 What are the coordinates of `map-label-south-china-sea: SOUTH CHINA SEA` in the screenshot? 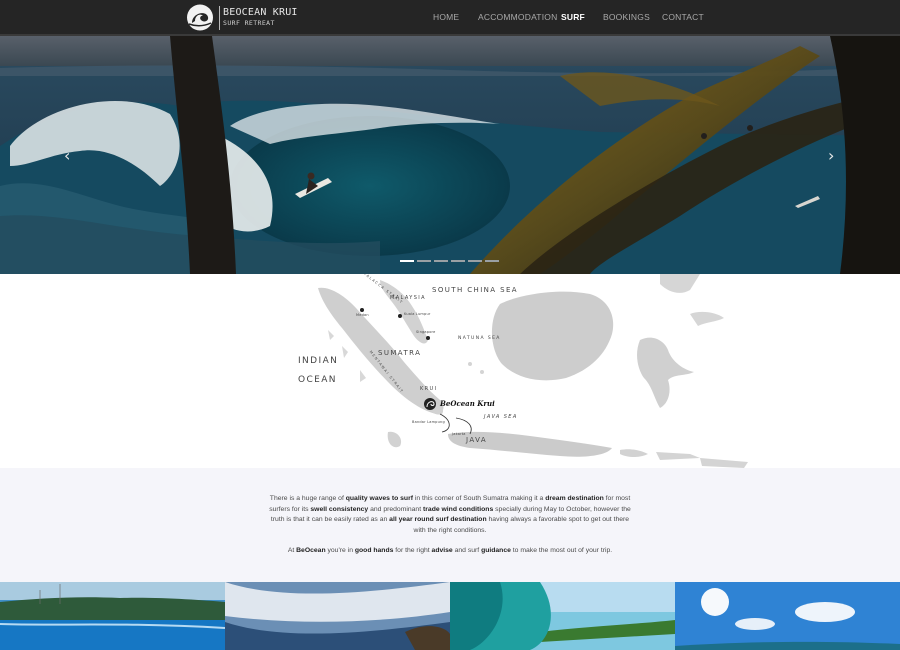 It's located at (475, 290).